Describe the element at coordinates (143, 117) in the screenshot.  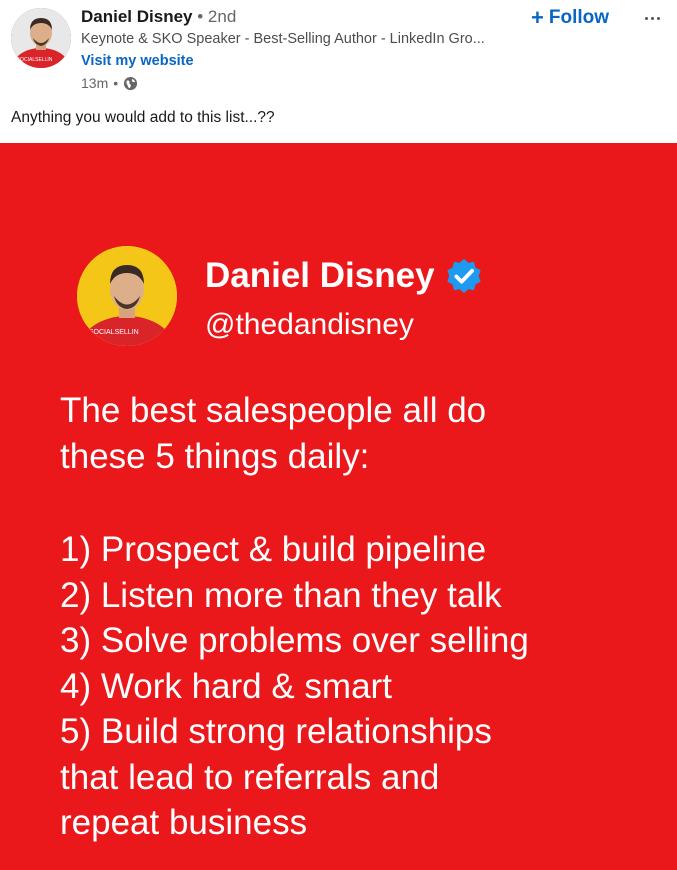
I see `post-text: Anything you would add to this list...??` at that location.